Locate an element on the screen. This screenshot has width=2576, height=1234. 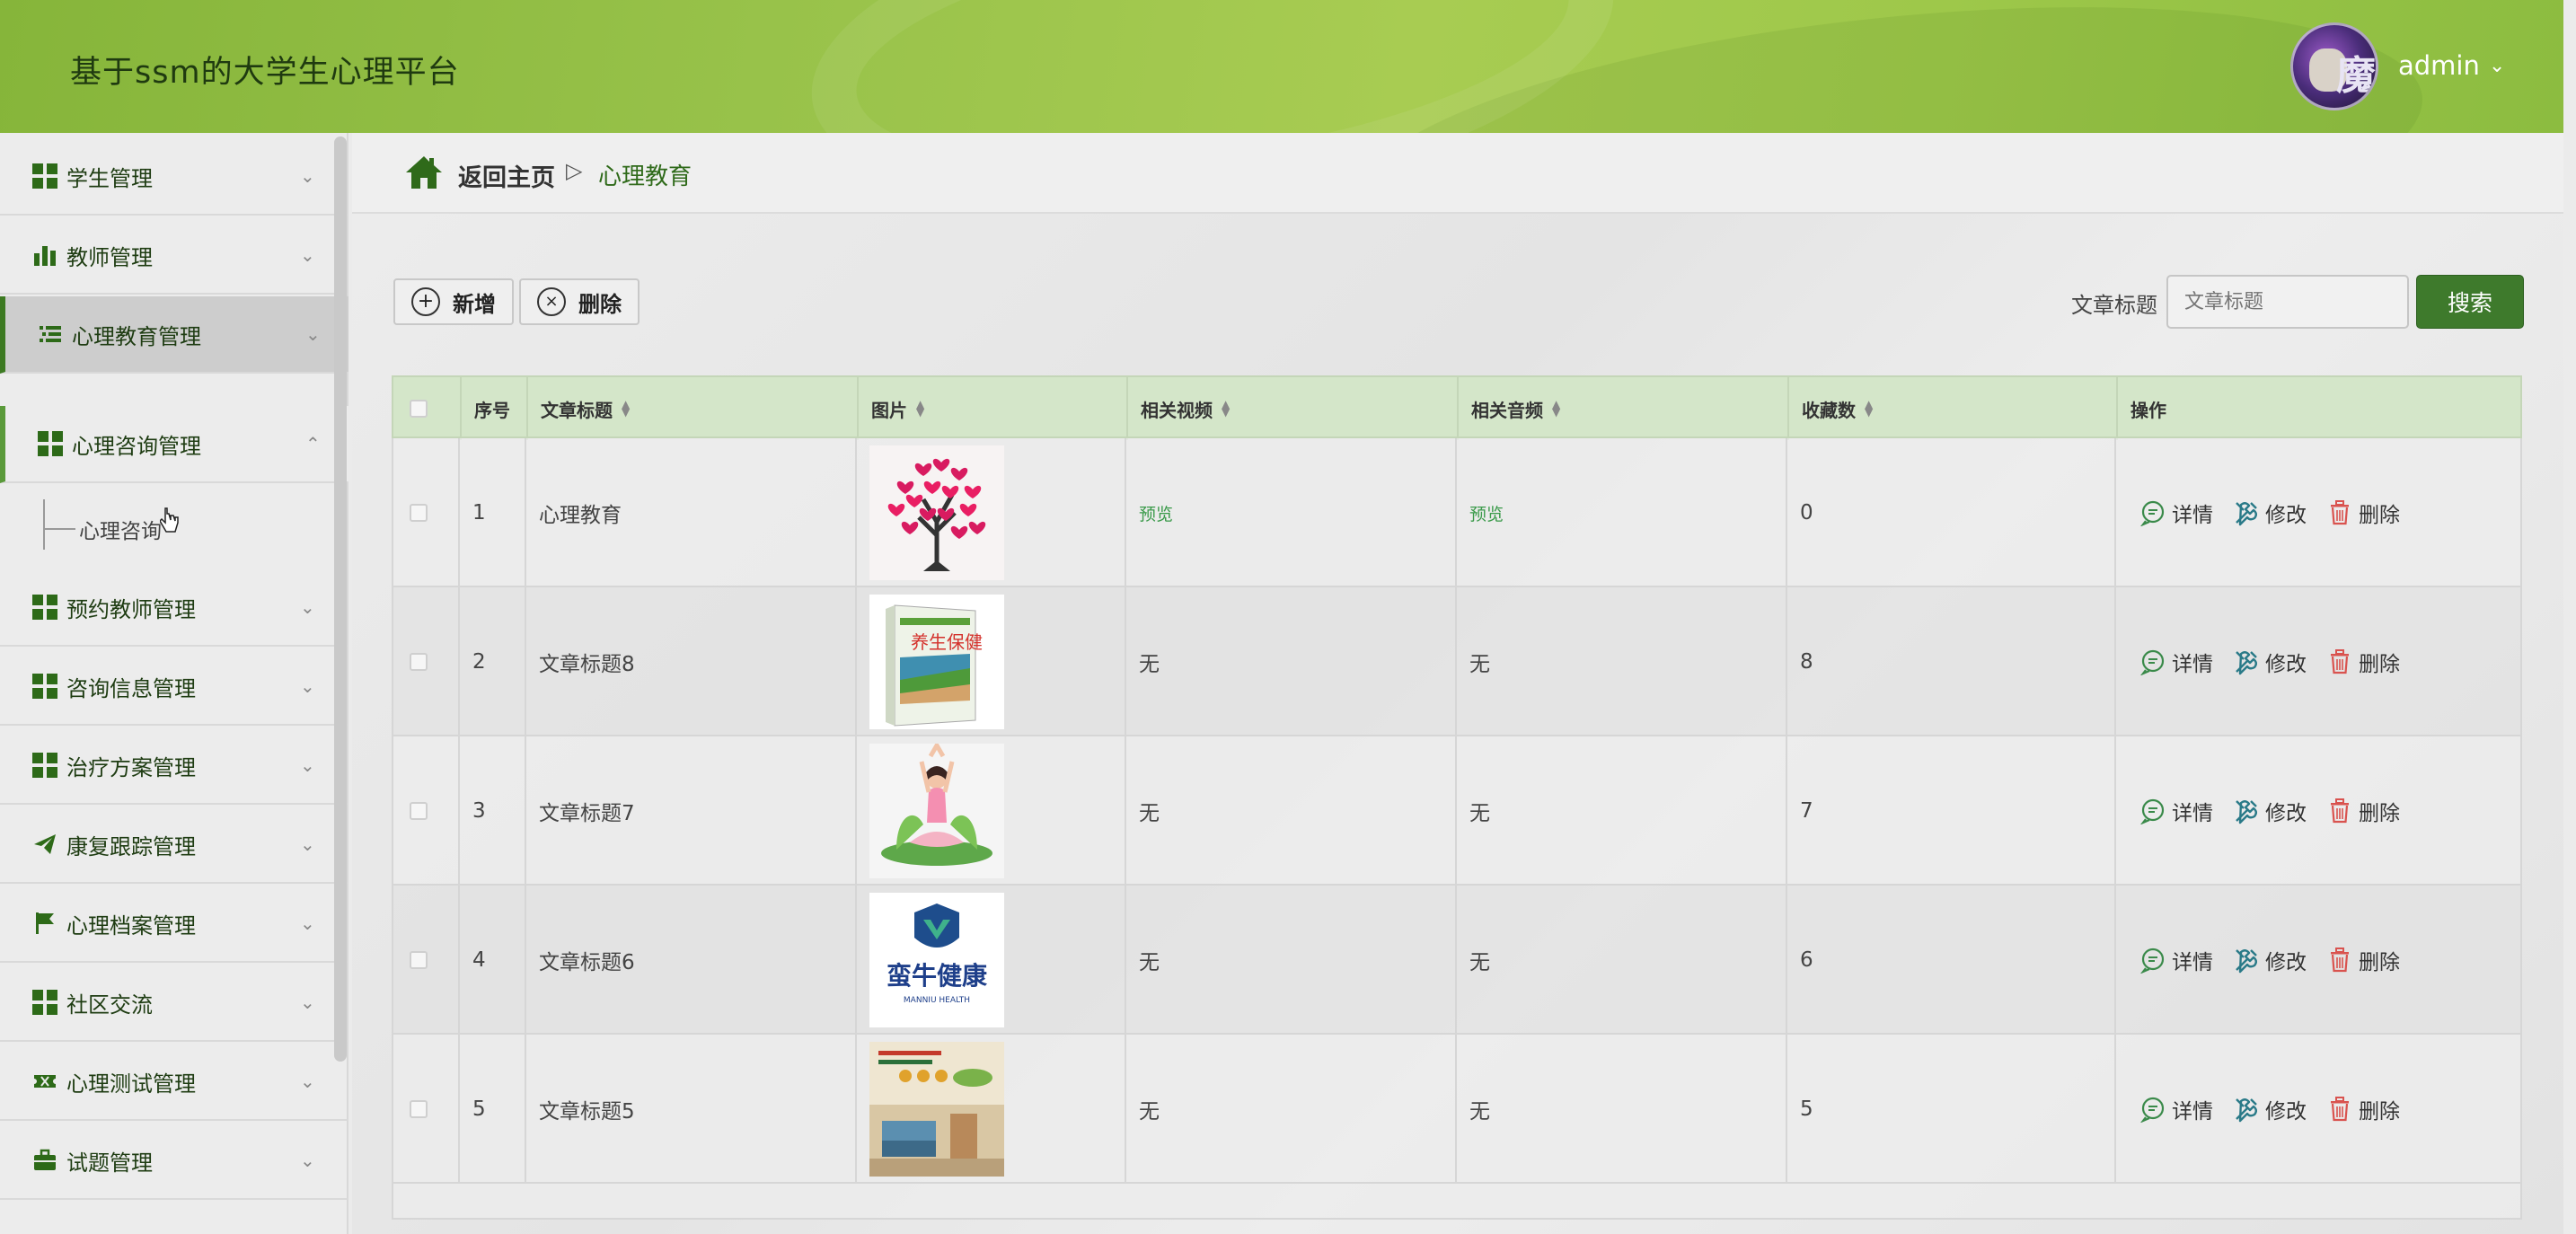
sidebar-item-2: 教师管理 ⌄ is located at coordinates (174, 256).